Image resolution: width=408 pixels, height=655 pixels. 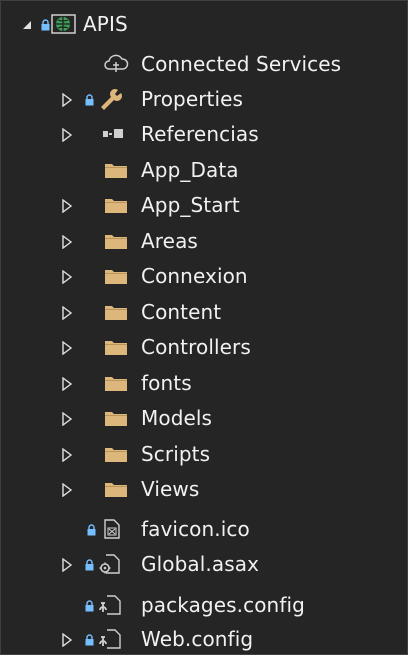 What do you see at coordinates (197, 639) in the screenshot?
I see `tree-item-label: Web.config` at bounding box center [197, 639].